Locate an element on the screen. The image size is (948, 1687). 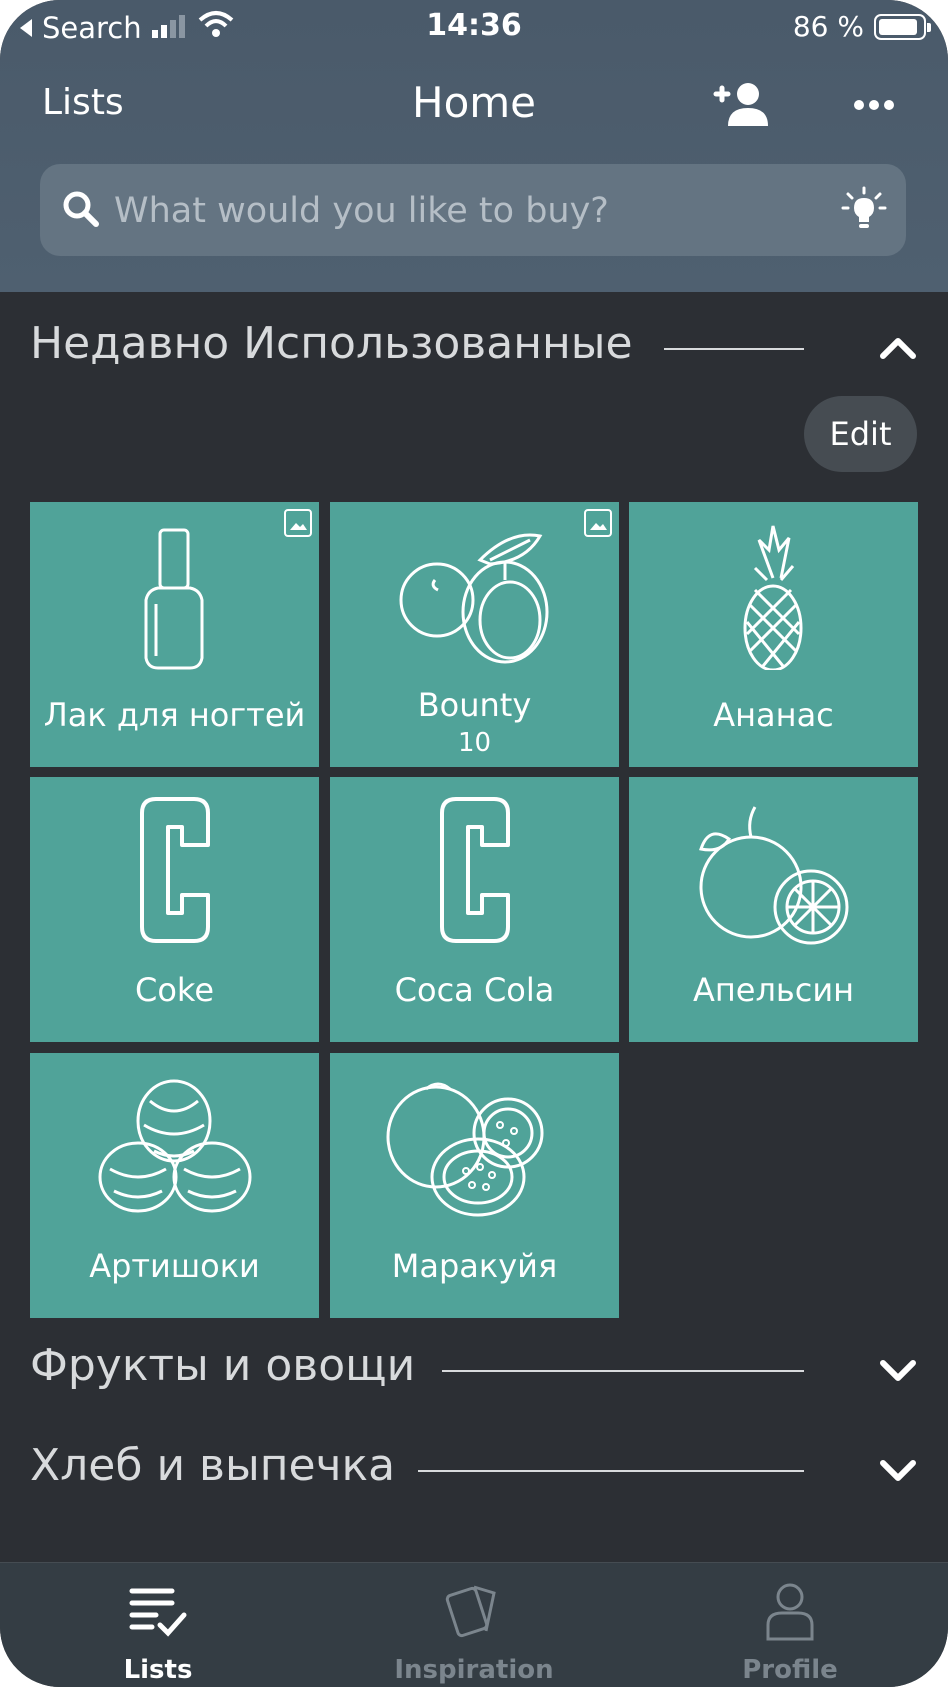
tab-label: Inspiration is located at coordinates (474, 1670).